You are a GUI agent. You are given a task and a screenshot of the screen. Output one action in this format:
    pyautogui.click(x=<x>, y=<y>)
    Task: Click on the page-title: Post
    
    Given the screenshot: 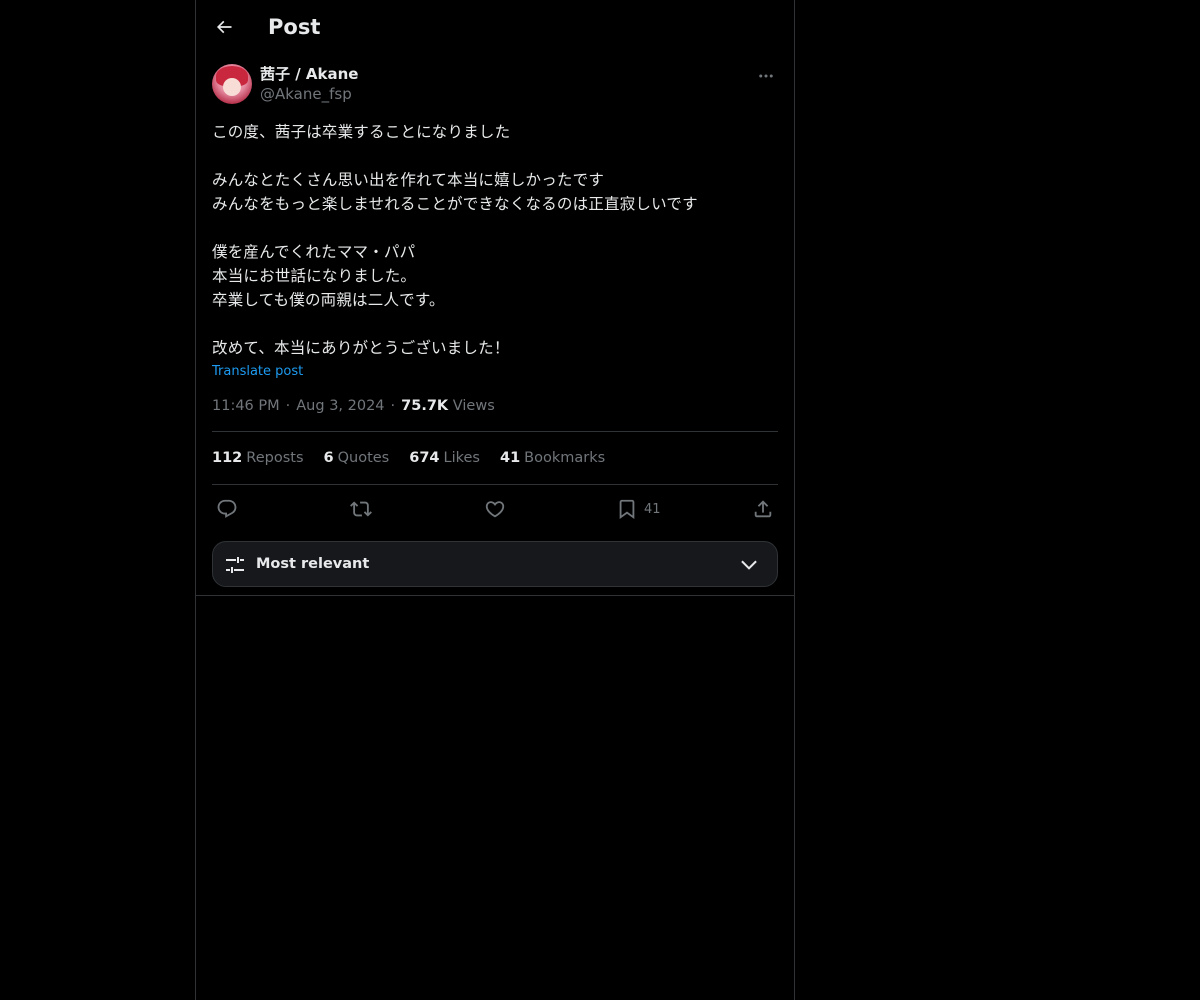 What is the action you would take?
    pyautogui.click(x=294, y=27)
    